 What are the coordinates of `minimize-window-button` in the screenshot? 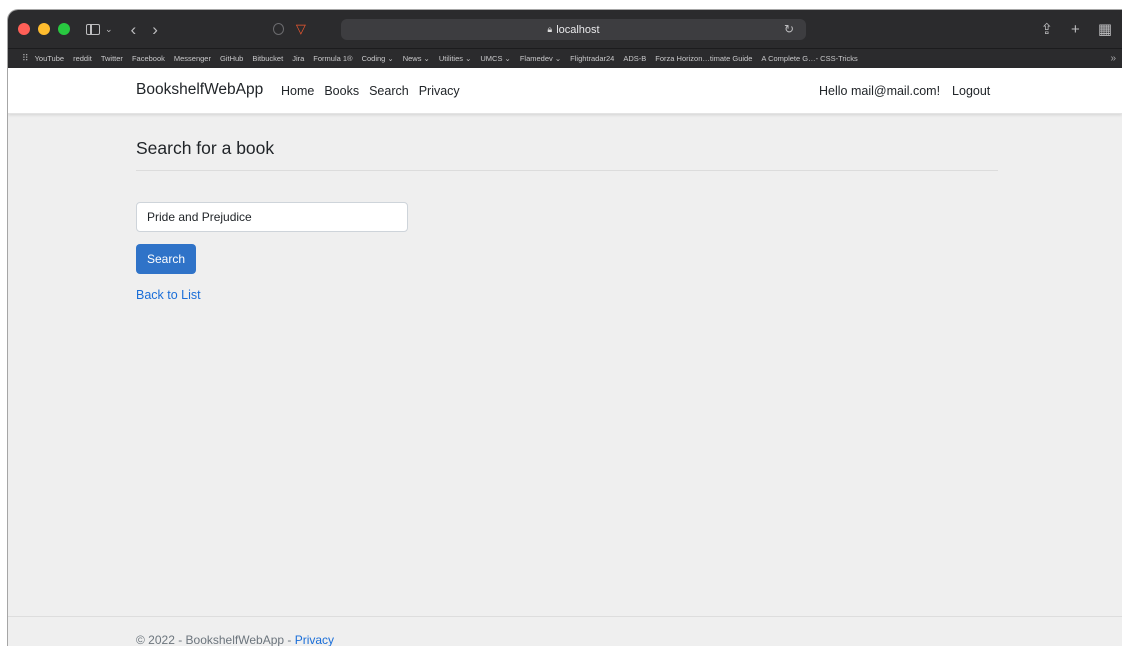 It's located at (44, 29).